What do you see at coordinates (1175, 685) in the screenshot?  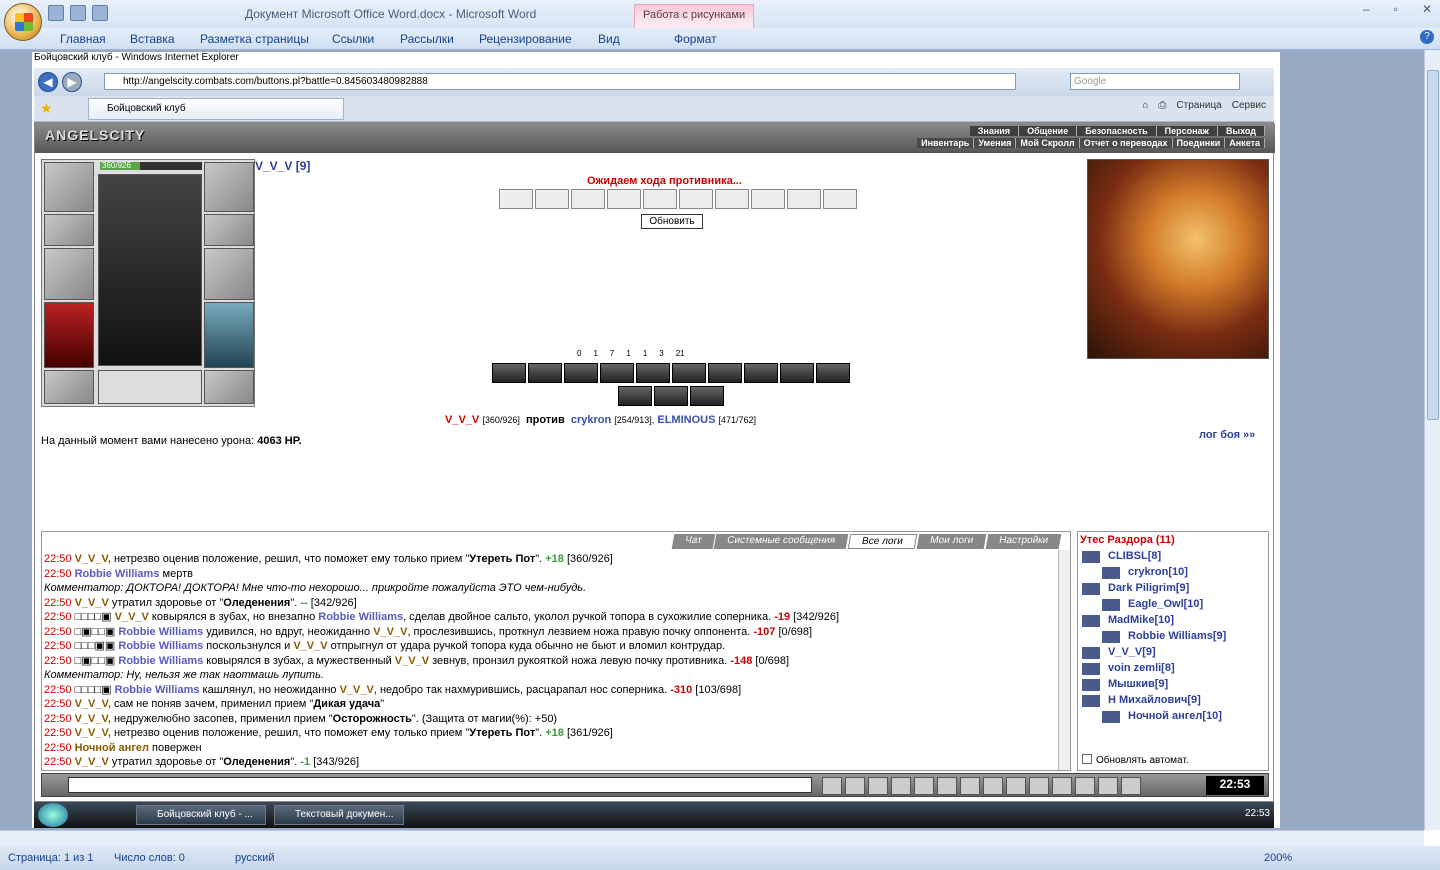 I see `user-item: Мышкив[9]` at bounding box center [1175, 685].